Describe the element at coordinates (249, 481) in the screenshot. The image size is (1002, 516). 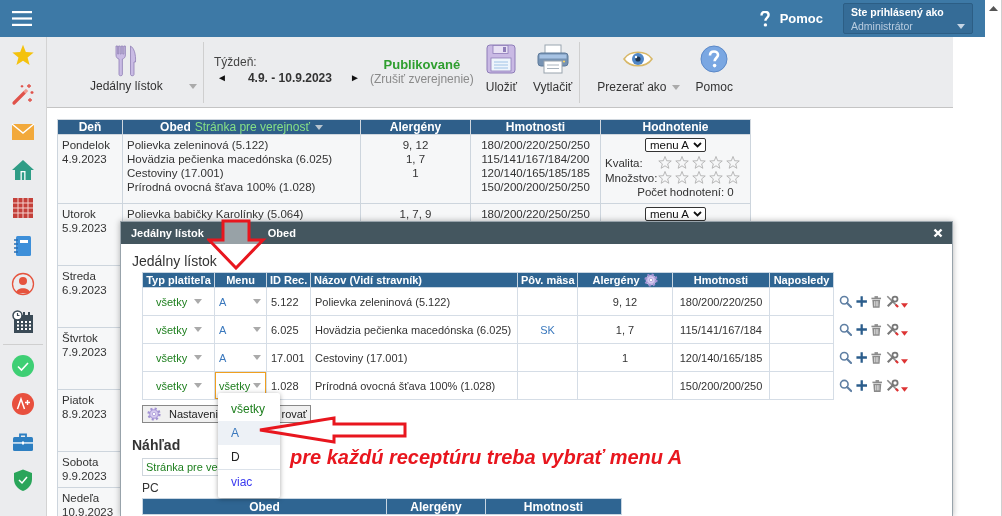
I see `menu-option: viac` at that location.